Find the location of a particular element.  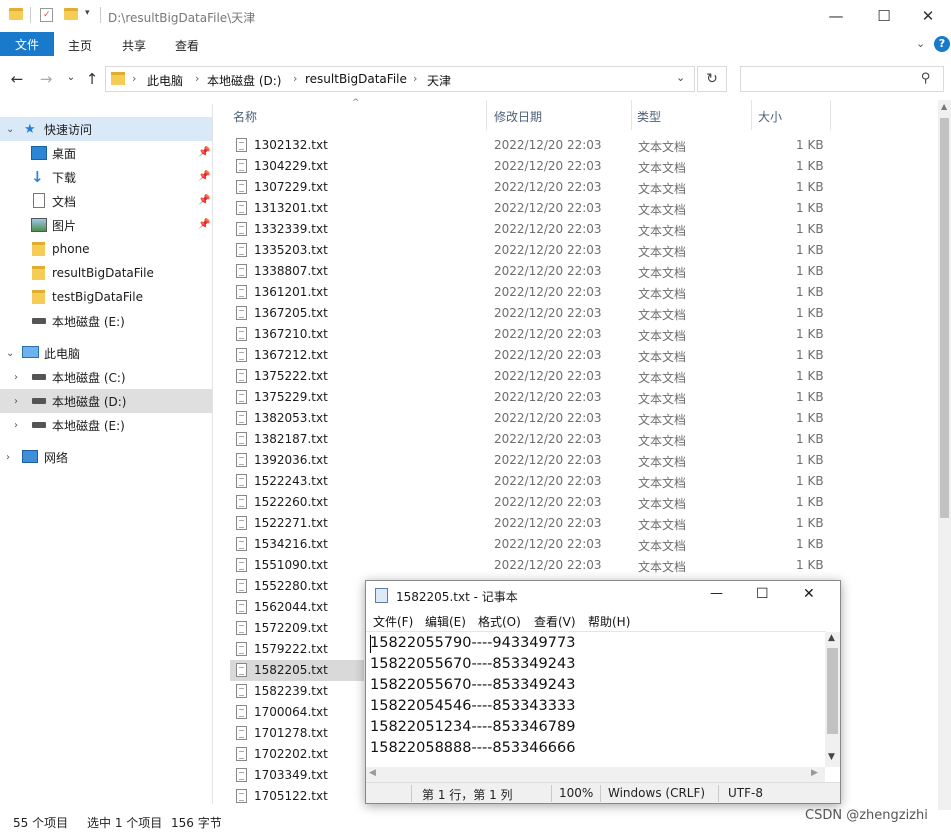

tab-view: 查看 is located at coordinates (187, 45).